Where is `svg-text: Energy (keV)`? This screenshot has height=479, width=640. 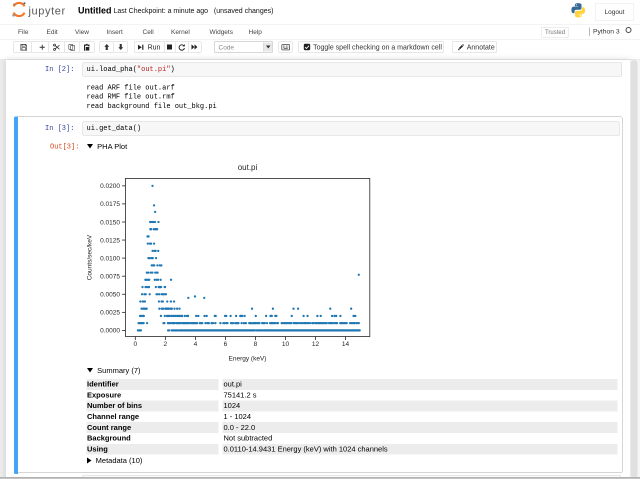
svg-text: Energy (keV) is located at coordinates (248, 359).